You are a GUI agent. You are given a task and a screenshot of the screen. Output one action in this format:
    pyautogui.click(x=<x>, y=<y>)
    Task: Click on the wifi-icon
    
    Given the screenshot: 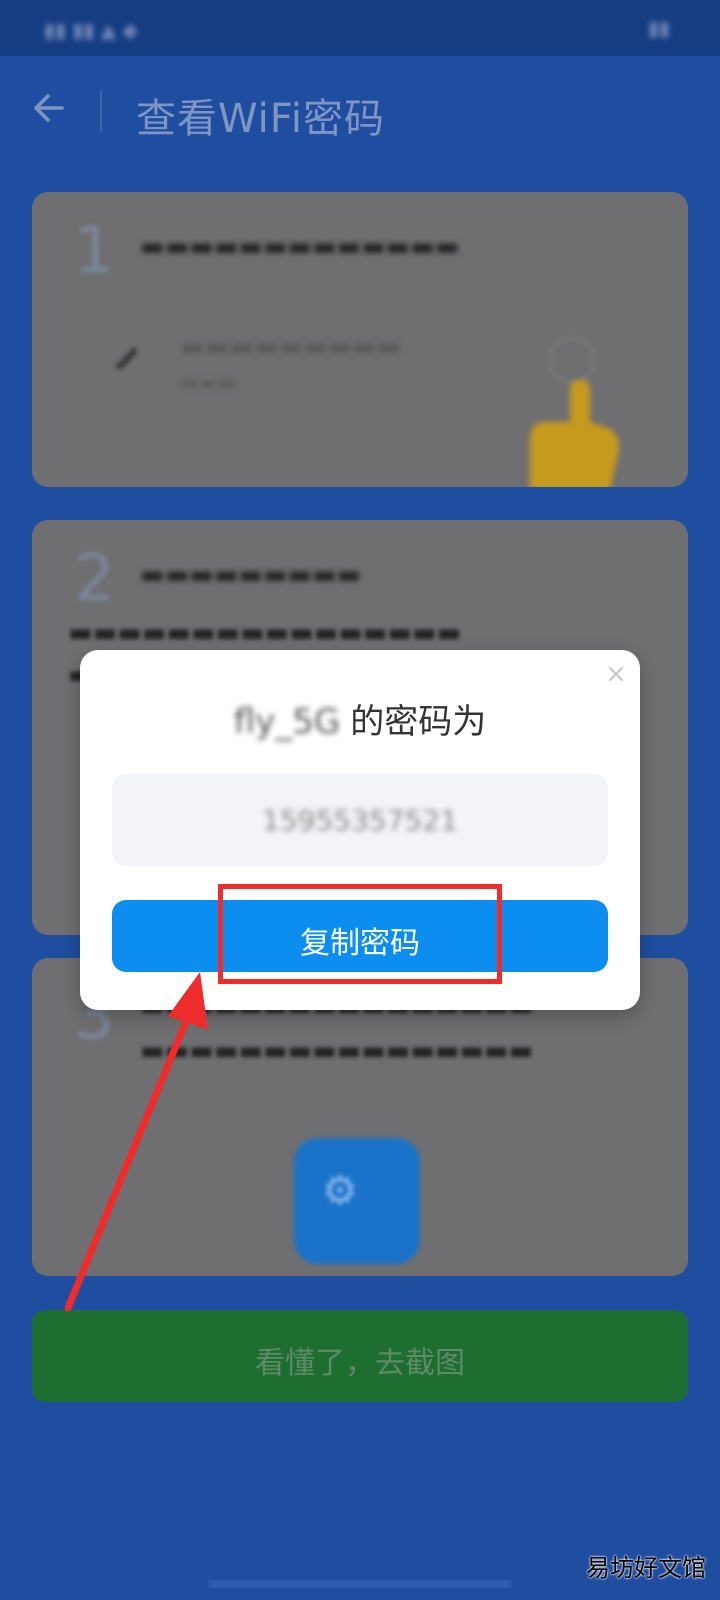 What is the action you would take?
    pyautogui.click(x=126, y=358)
    